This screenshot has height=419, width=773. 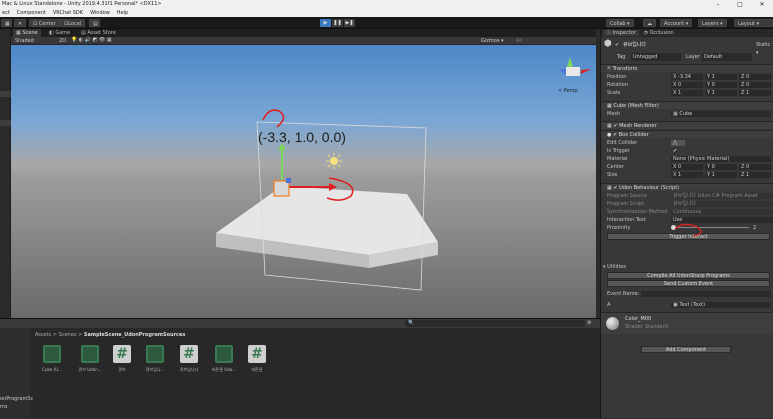 What do you see at coordinates (649, 23) in the screenshot?
I see `cloud-icon: ☁` at bounding box center [649, 23].